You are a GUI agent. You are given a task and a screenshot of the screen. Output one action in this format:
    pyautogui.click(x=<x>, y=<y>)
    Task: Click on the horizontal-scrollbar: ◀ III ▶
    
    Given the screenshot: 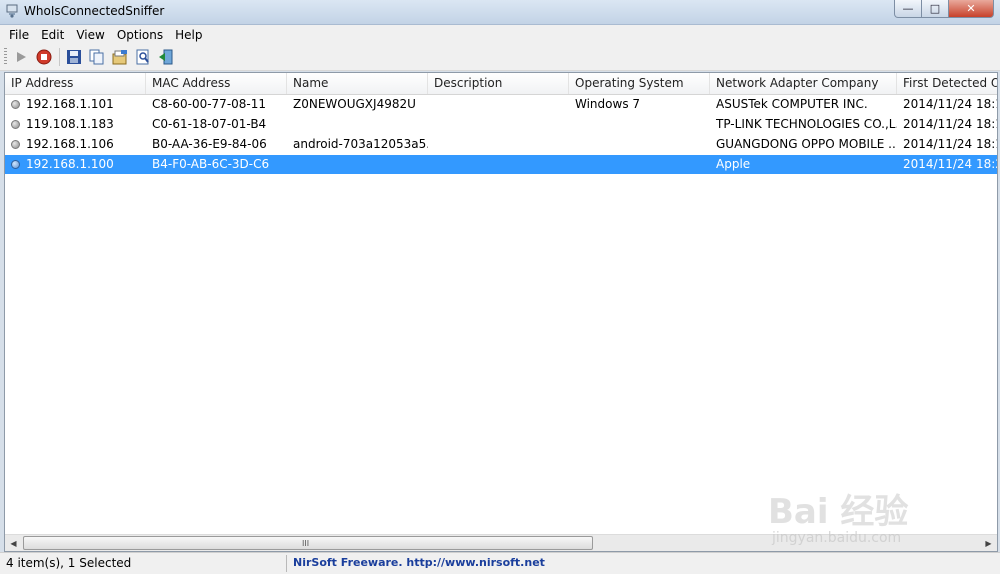 What is the action you would take?
    pyautogui.click(x=501, y=542)
    